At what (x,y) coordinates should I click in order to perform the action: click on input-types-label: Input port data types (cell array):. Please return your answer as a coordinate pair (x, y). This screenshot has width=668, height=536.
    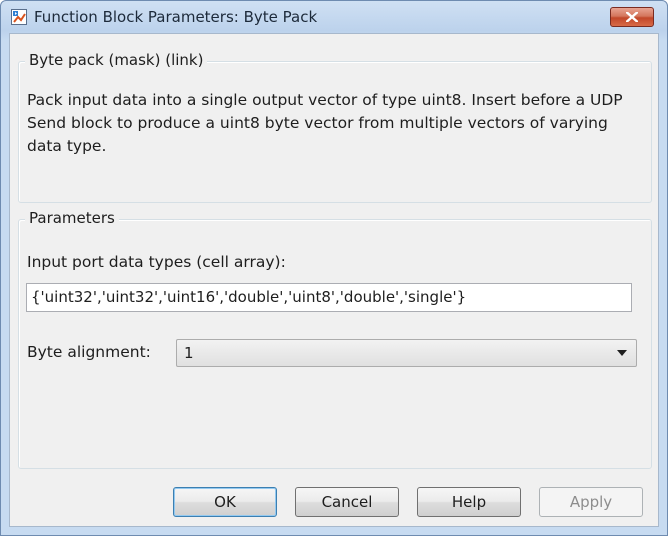
    Looking at the image, I should click on (156, 262).